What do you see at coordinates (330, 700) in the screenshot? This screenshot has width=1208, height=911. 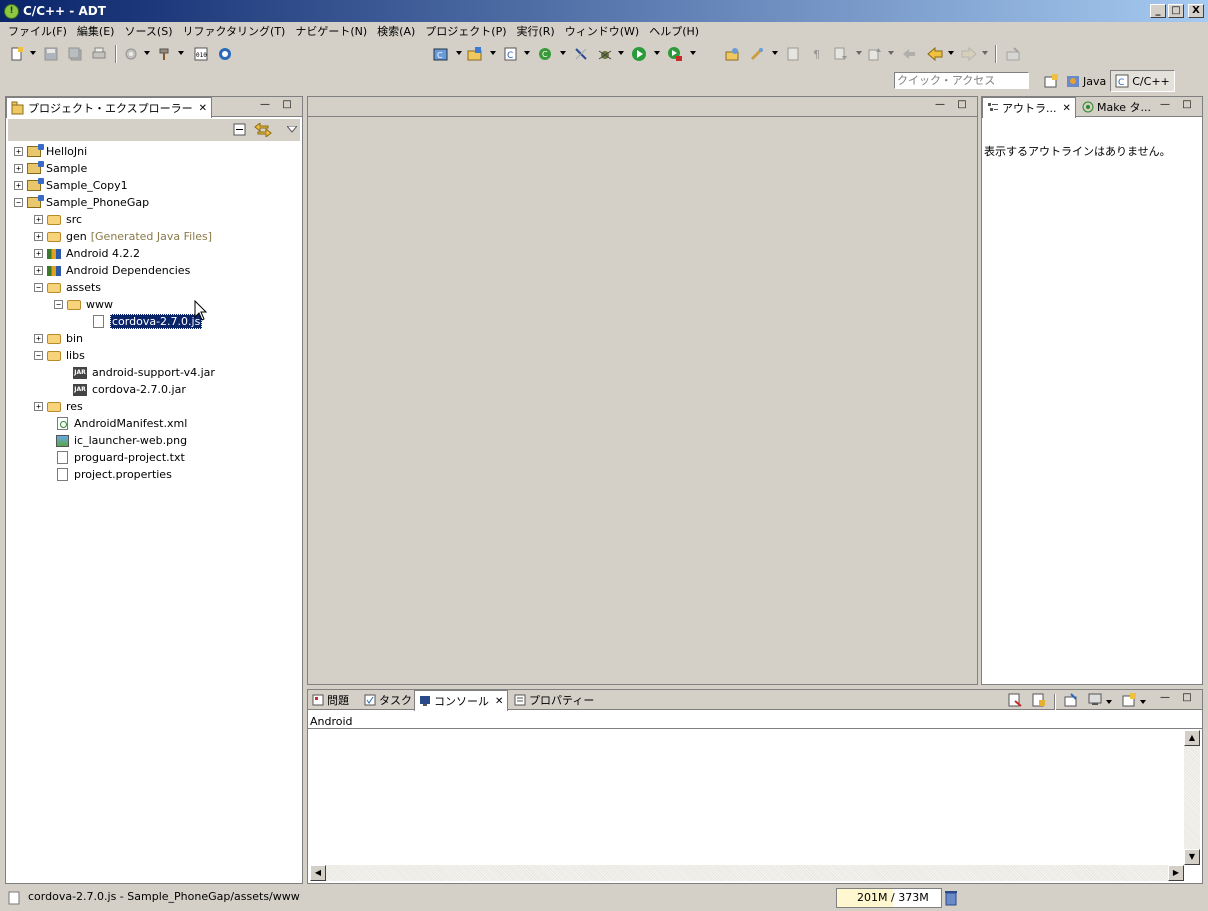 I see `tab-problems: 問題` at bounding box center [330, 700].